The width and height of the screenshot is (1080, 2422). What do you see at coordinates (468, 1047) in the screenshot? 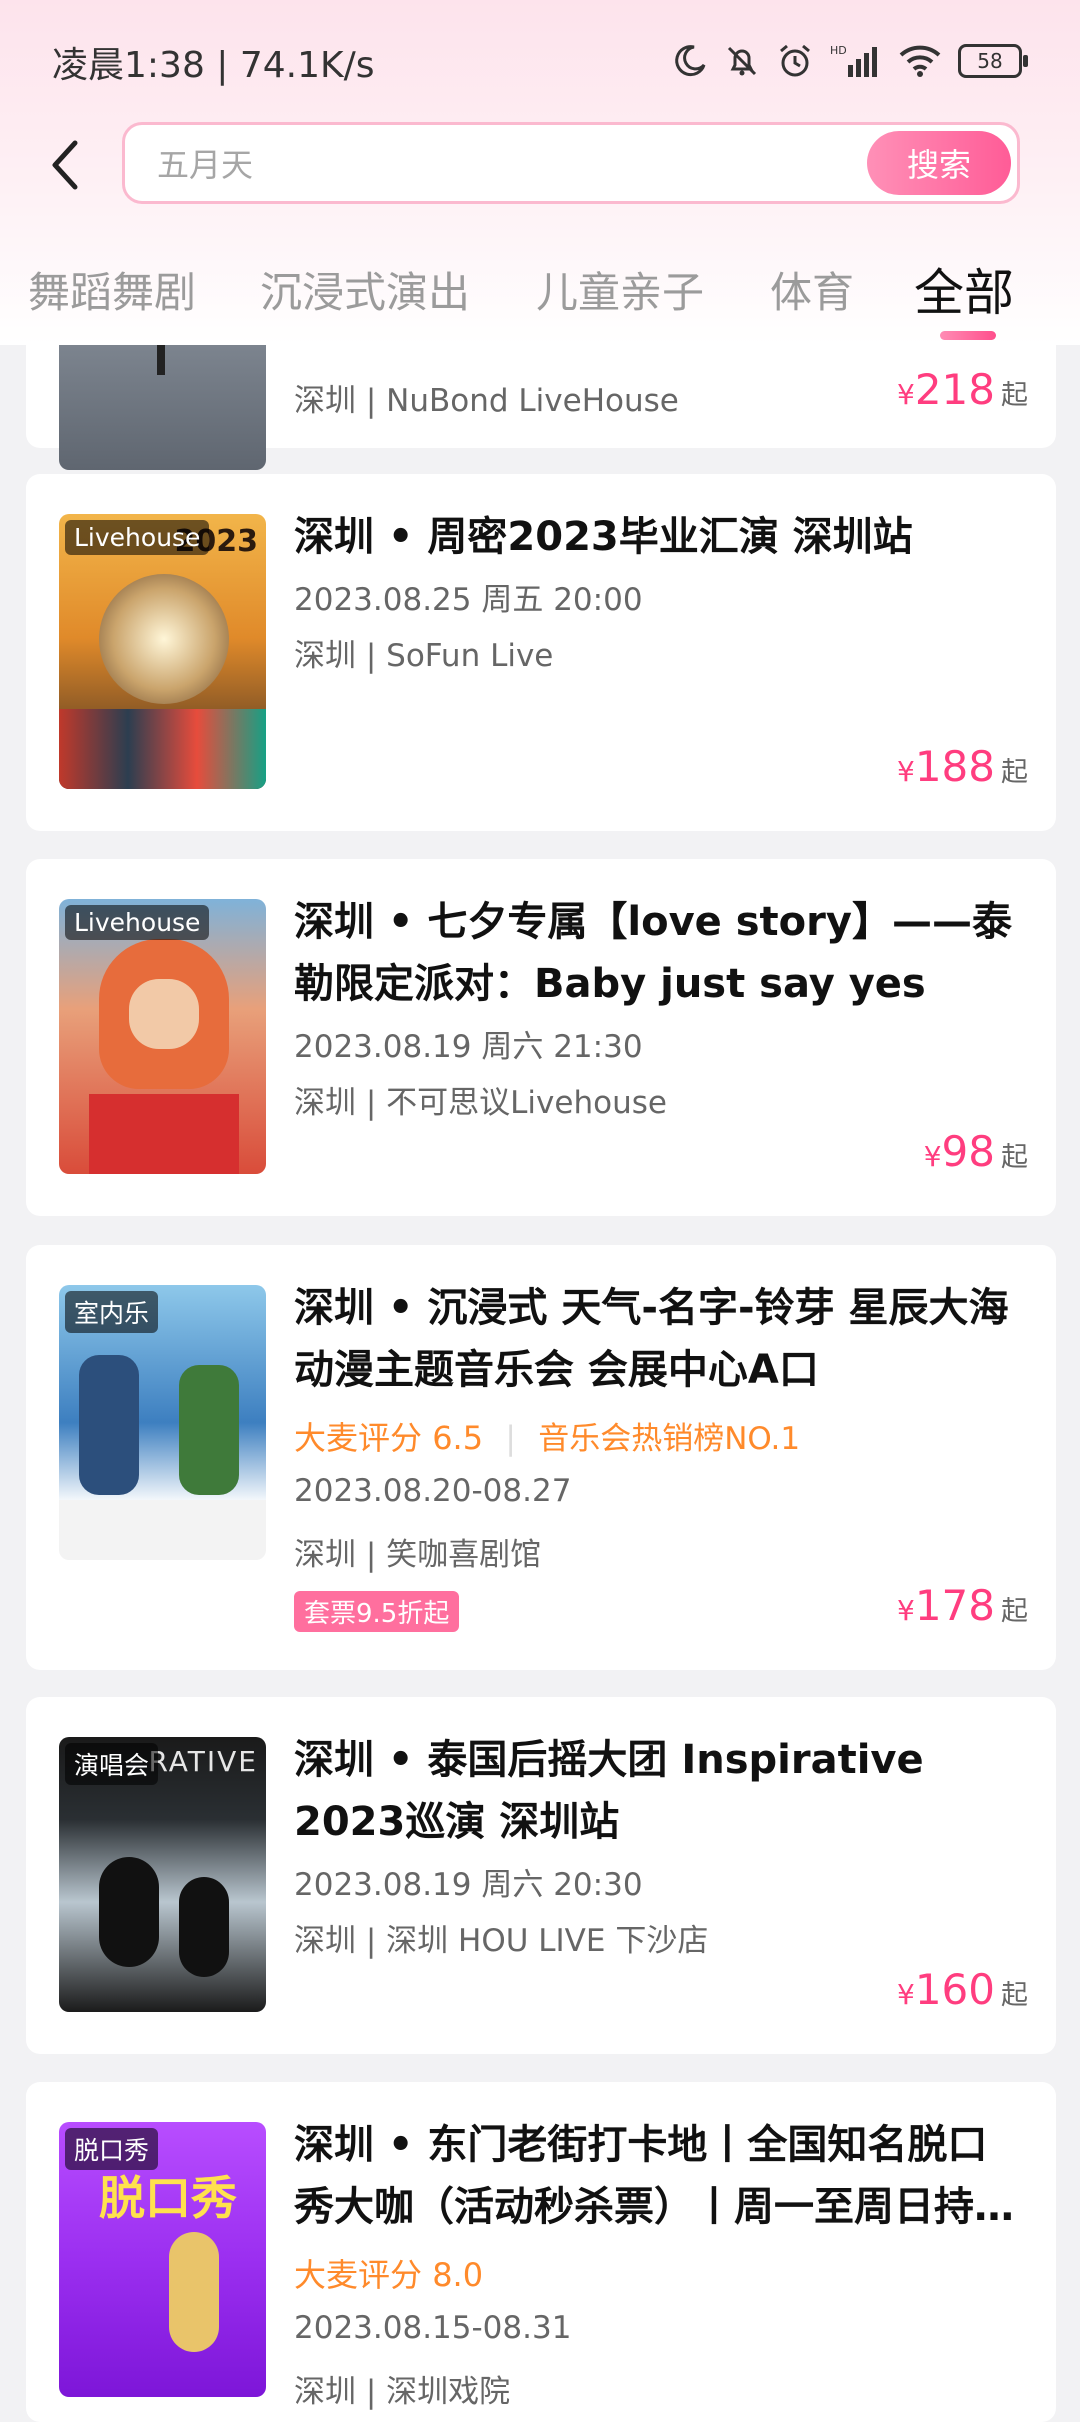
I see `event-date: 2023.08.19 周六 21:30` at bounding box center [468, 1047].